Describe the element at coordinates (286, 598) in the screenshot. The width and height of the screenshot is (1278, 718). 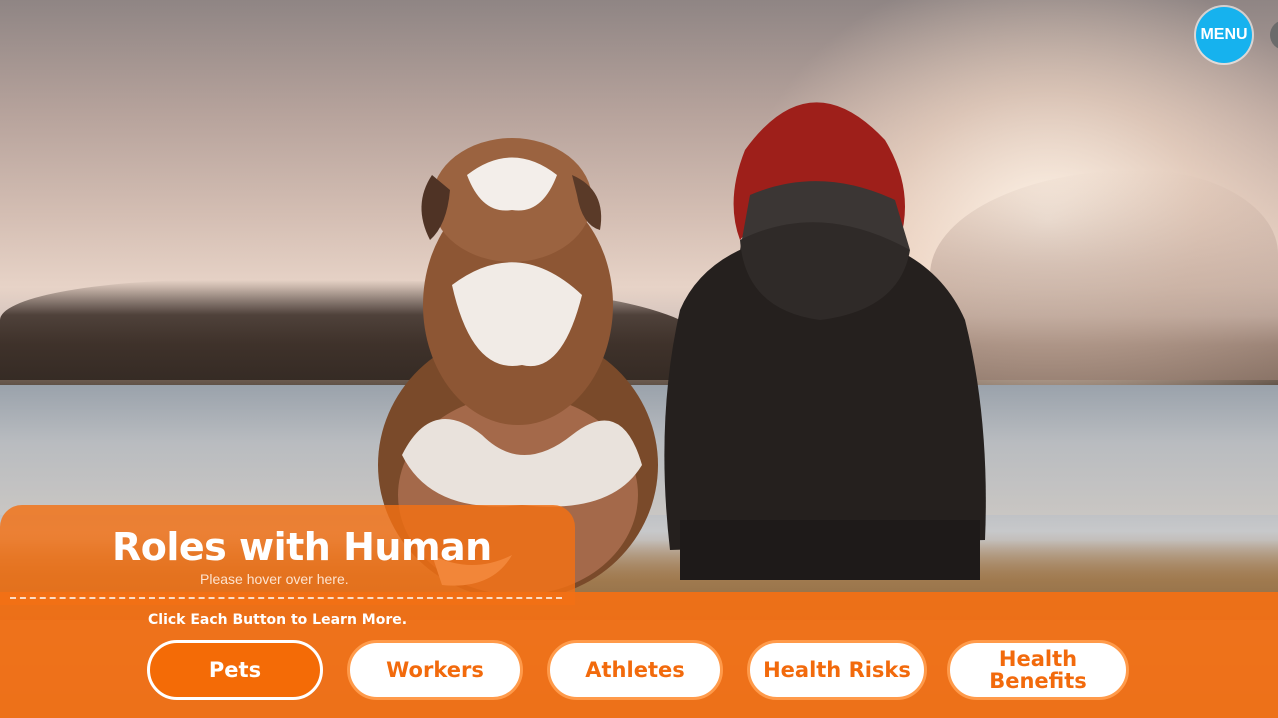
I see `panel-divider` at that location.